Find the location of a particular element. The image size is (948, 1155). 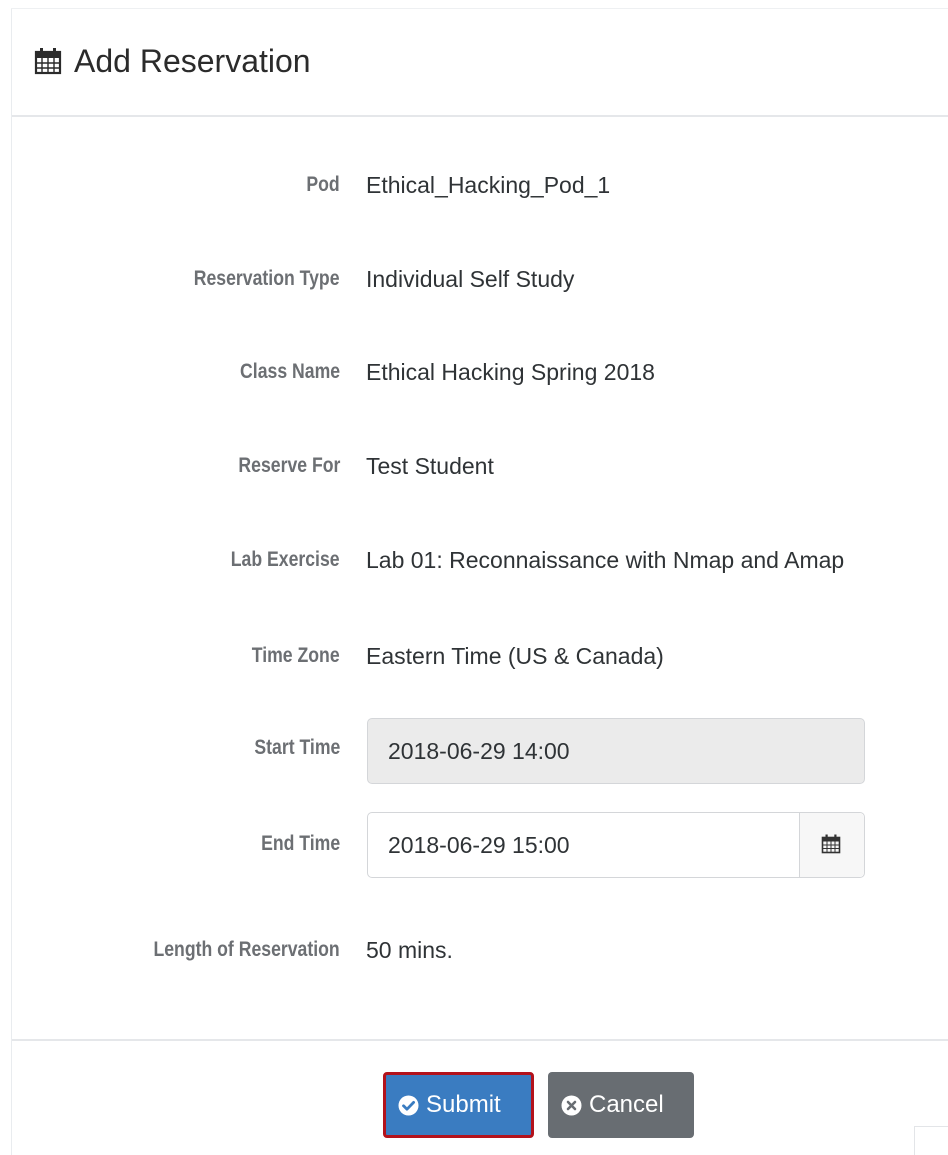

start-time-label: Start Time is located at coordinates (297, 747).